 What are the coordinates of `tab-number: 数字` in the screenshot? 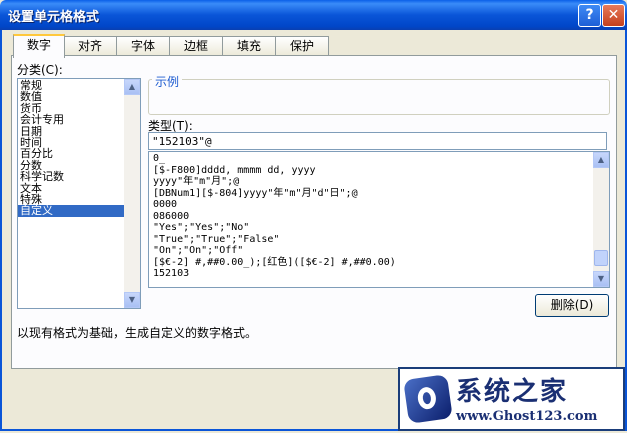 It's located at (39, 46).